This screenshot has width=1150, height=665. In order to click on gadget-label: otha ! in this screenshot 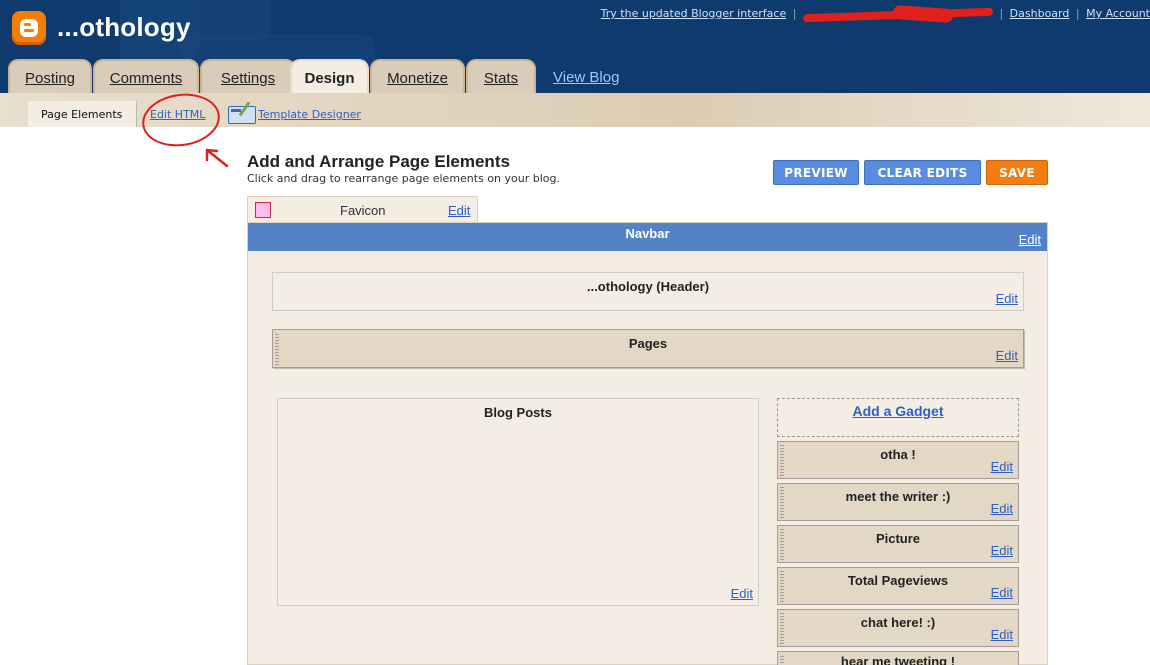, I will do `click(898, 454)`.